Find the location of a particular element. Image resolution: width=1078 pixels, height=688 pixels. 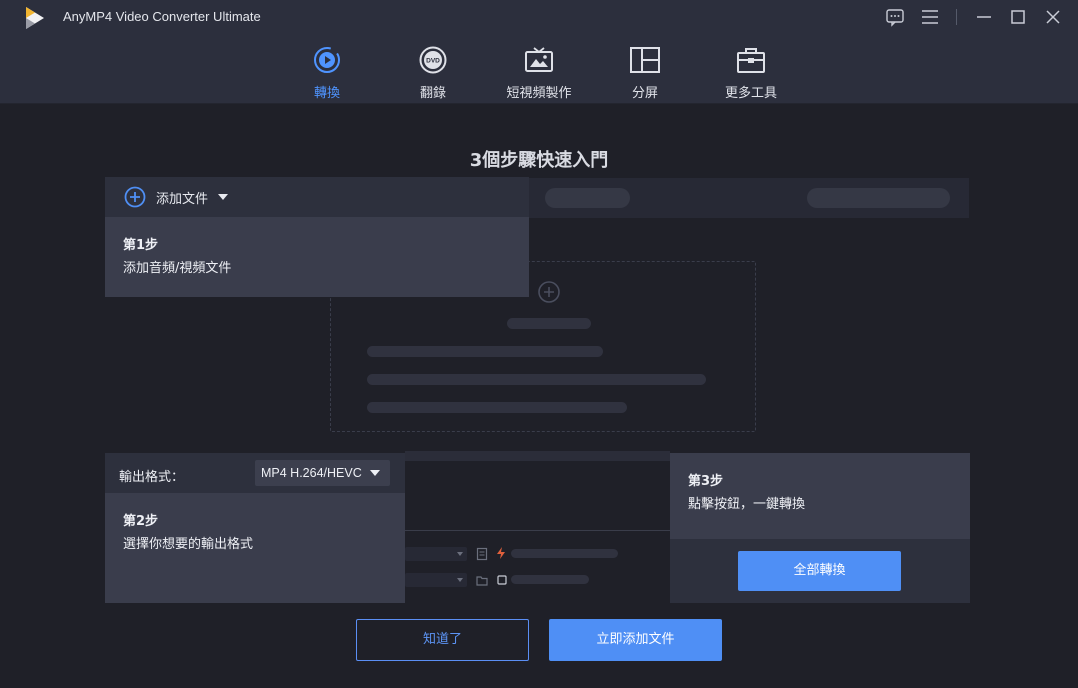

tab-toolbox: 更多工具 is located at coordinates (751, 69).